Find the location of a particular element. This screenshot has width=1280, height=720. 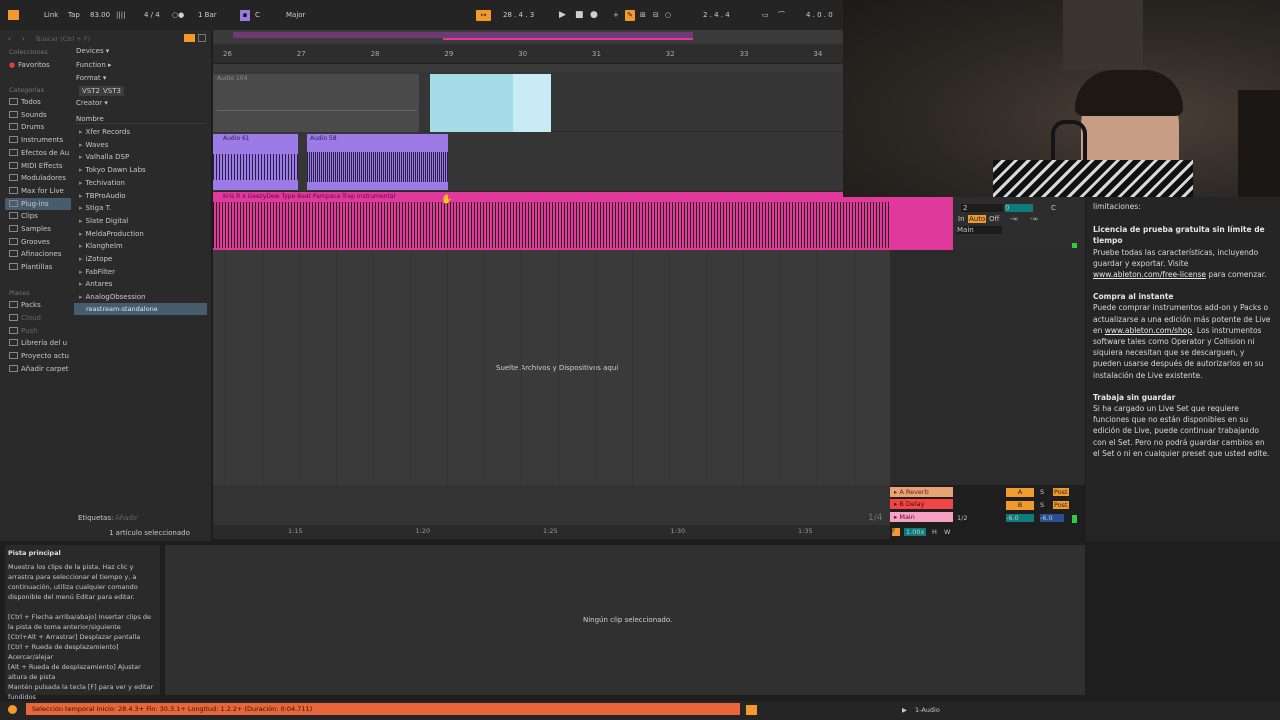

main-volume-b: -6.0 is located at coordinates (1052, 518).